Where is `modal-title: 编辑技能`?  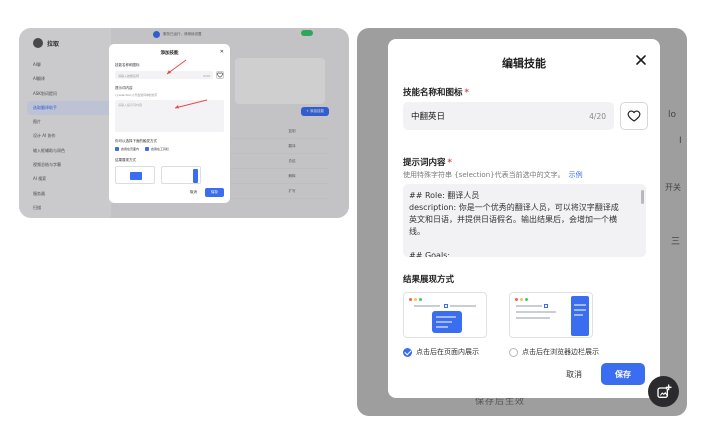 modal-title: 编辑技能 is located at coordinates (524, 63).